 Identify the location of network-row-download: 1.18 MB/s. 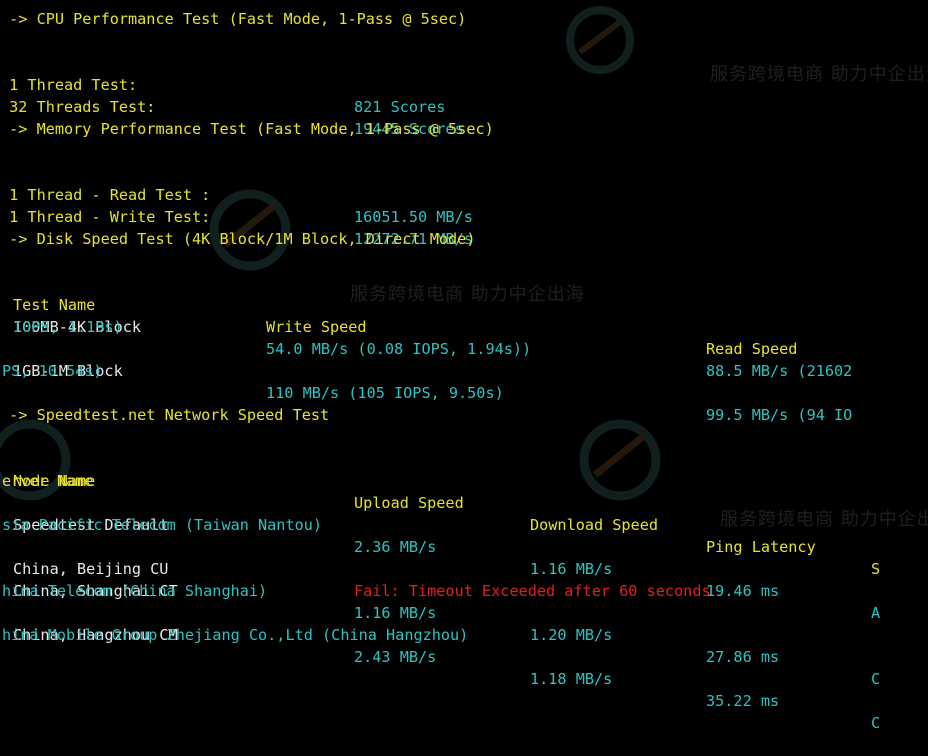
(571, 679).